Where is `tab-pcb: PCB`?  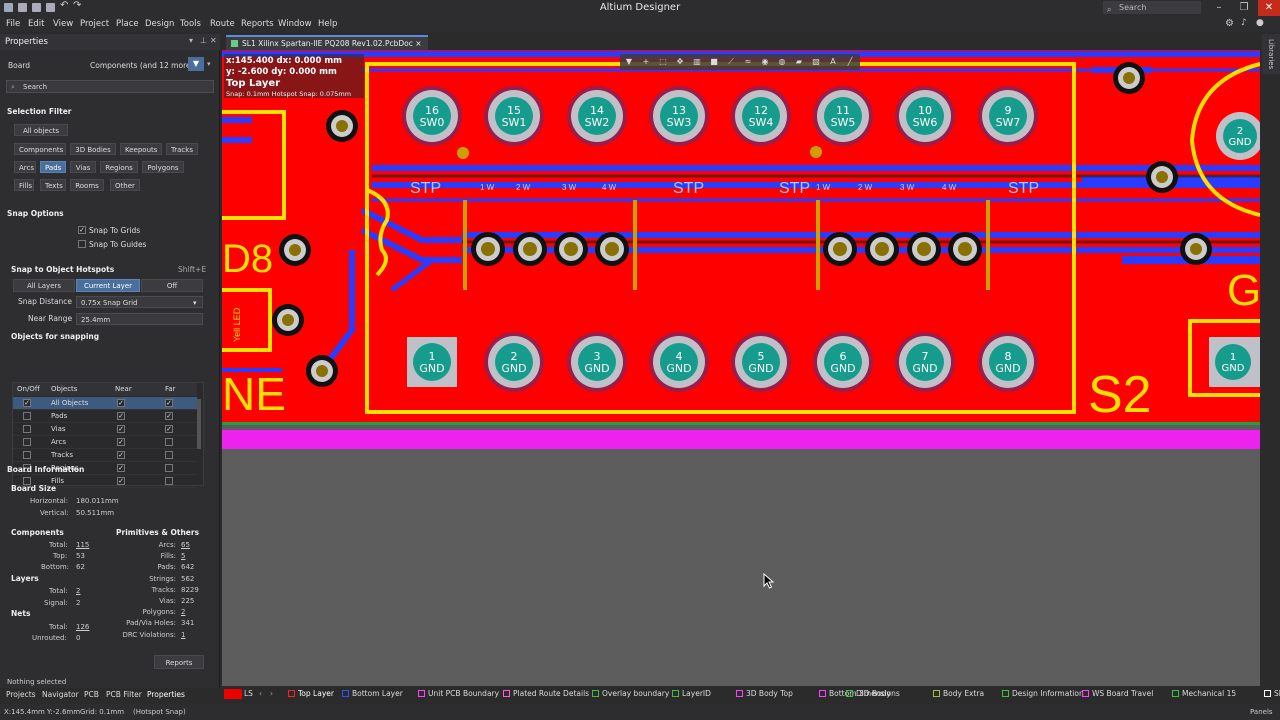
tab-pcb: PCB is located at coordinates (91, 694).